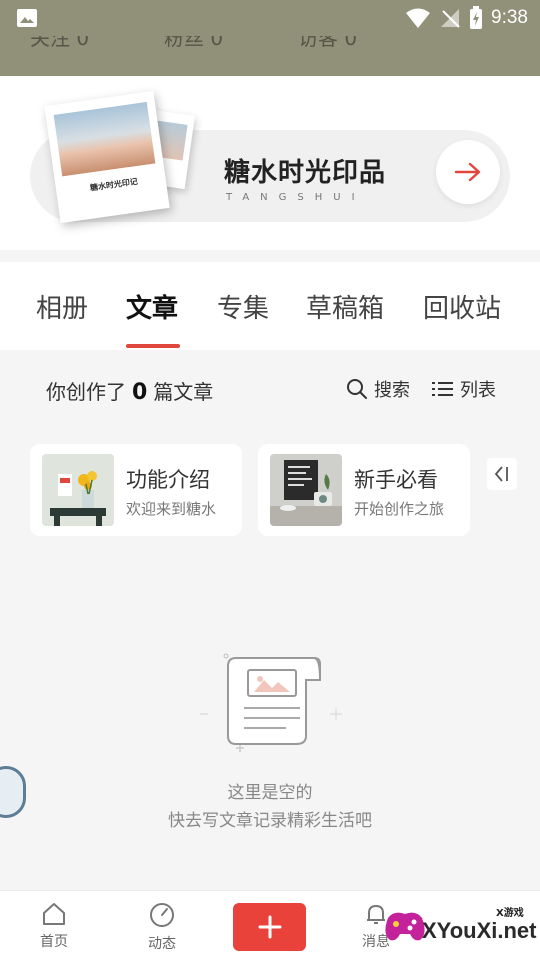  I want to click on active-tab-indicator, so click(153, 346).